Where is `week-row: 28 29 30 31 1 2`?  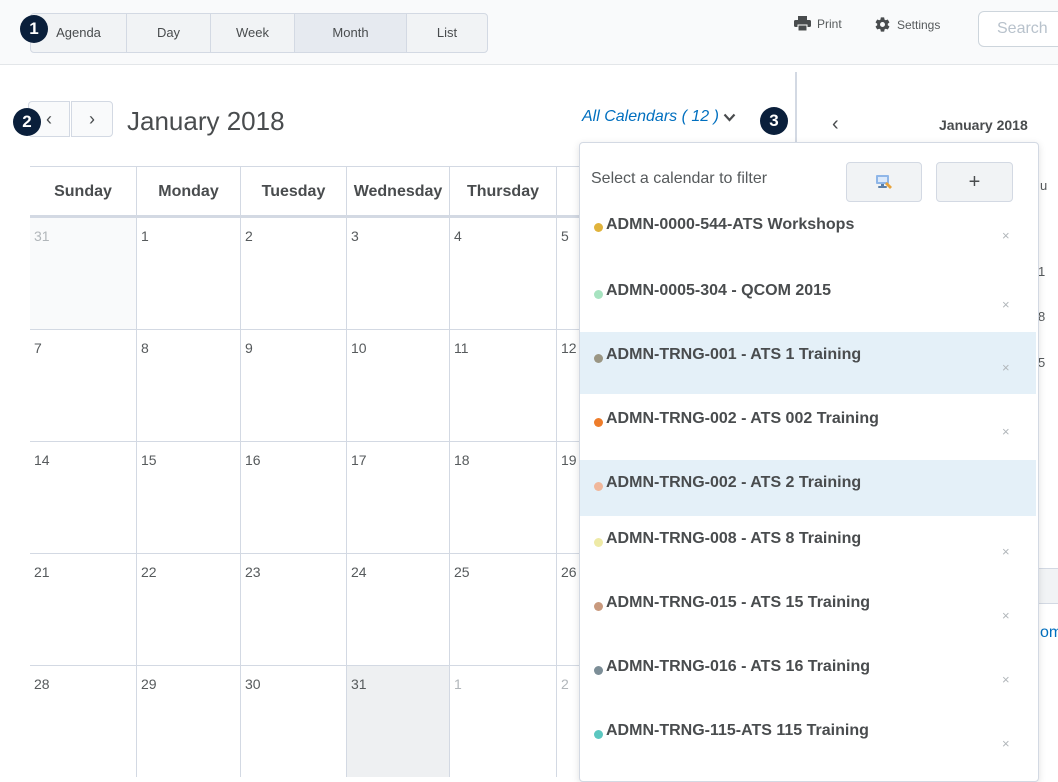 week-row: 28 29 30 31 1 2 is located at coordinates (323, 722).